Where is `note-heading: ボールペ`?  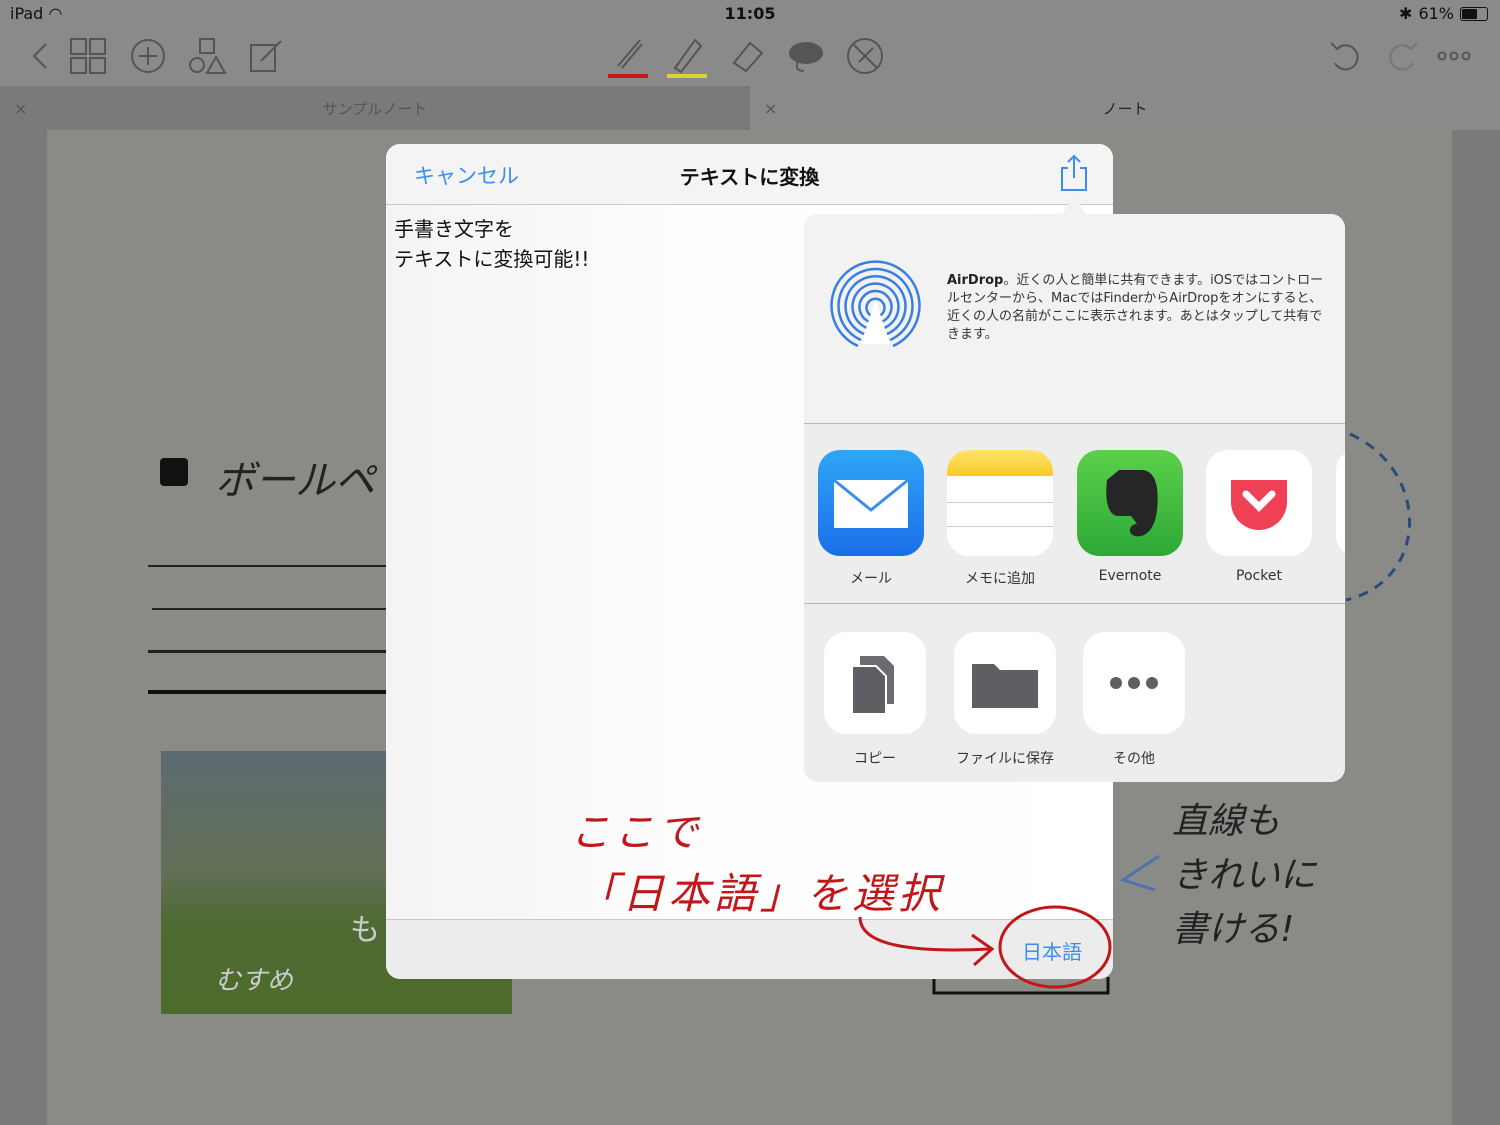 note-heading: ボールペ is located at coordinates (295, 481).